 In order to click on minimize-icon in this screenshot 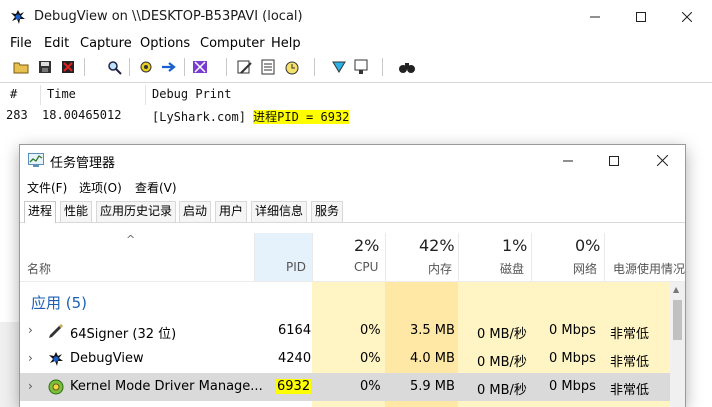, I will do `click(568, 160)`.